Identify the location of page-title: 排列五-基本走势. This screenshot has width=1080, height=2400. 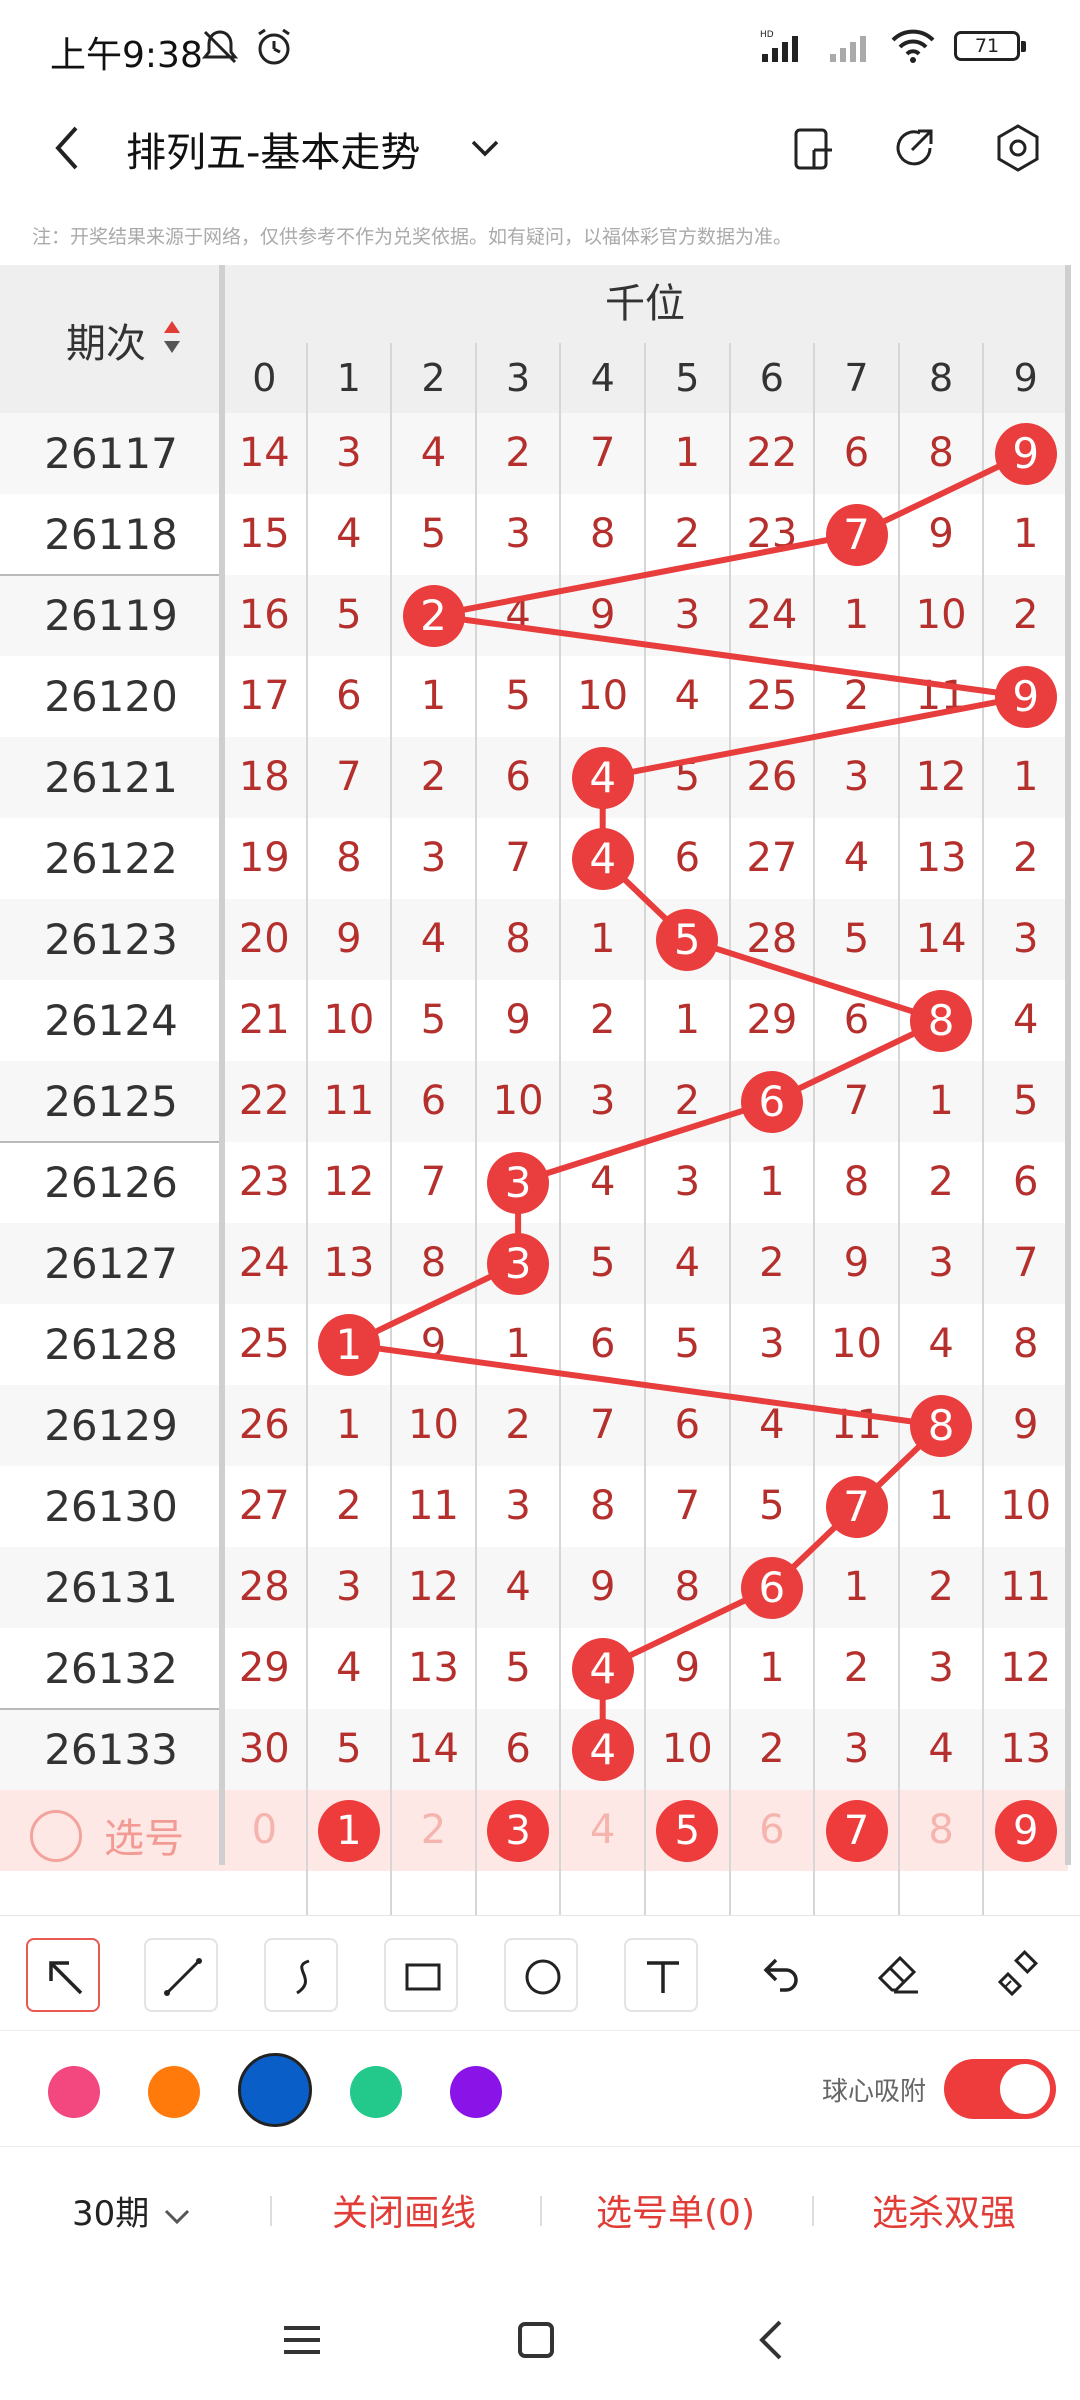
(273, 149).